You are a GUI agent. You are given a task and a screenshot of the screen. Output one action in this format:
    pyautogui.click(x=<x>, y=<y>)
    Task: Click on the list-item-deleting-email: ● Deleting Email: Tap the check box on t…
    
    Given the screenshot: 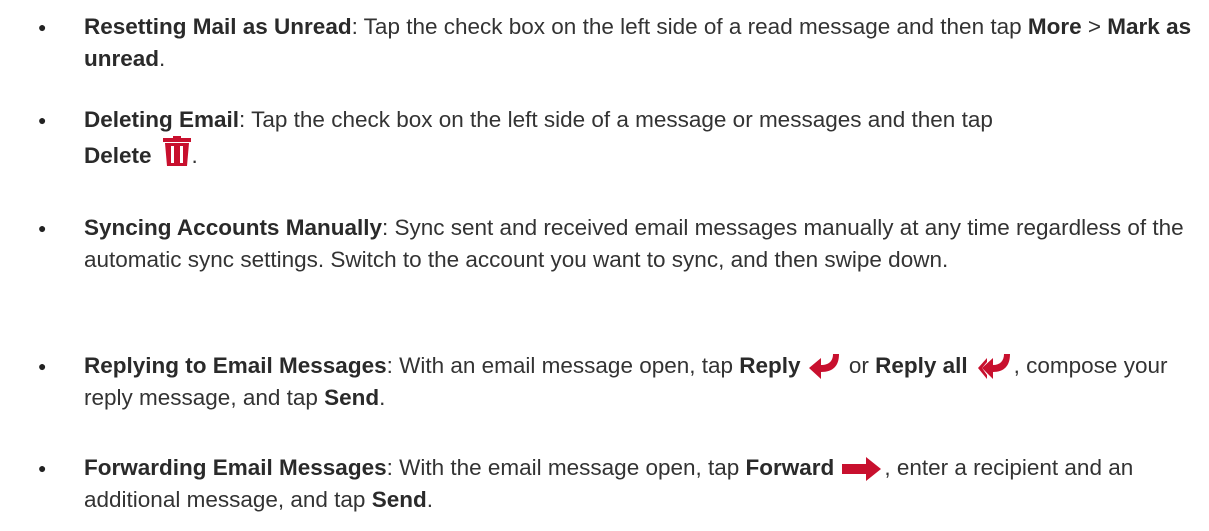 What is the action you would take?
    pyautogui.click(x=616, y=138)
    